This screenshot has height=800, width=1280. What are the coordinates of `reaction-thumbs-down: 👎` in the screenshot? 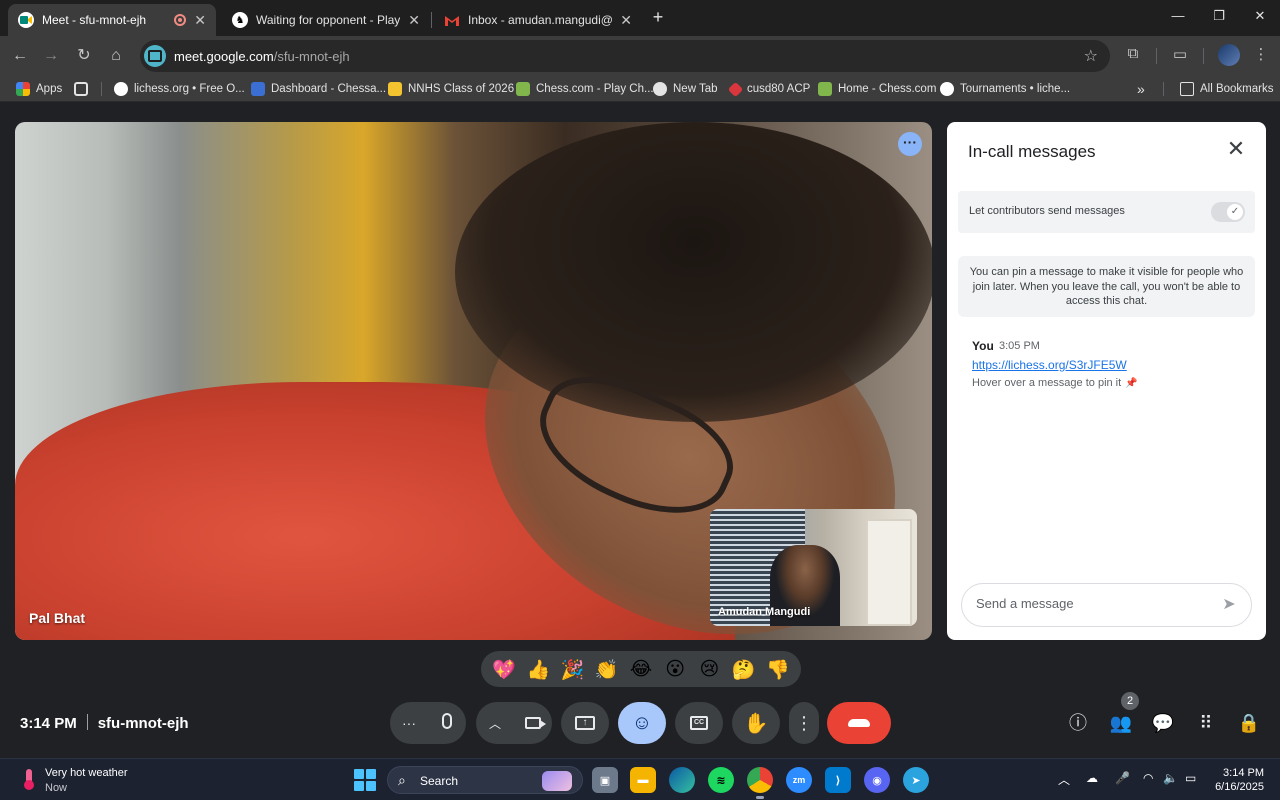 It's located at (778, 669).